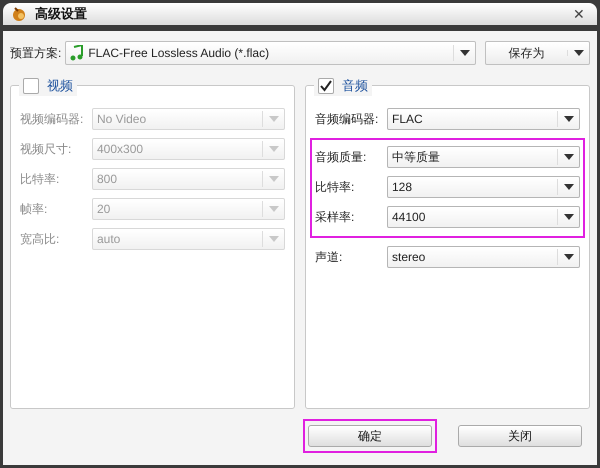 Image resolution: width=600 pixels, height=468 pixels. I want to click on dropdown-value: auto, so click(109, 239).